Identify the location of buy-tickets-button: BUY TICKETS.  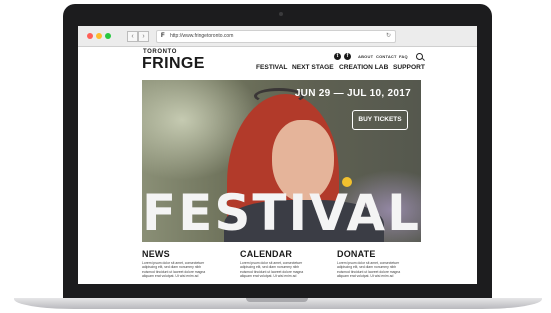
(380, 120).